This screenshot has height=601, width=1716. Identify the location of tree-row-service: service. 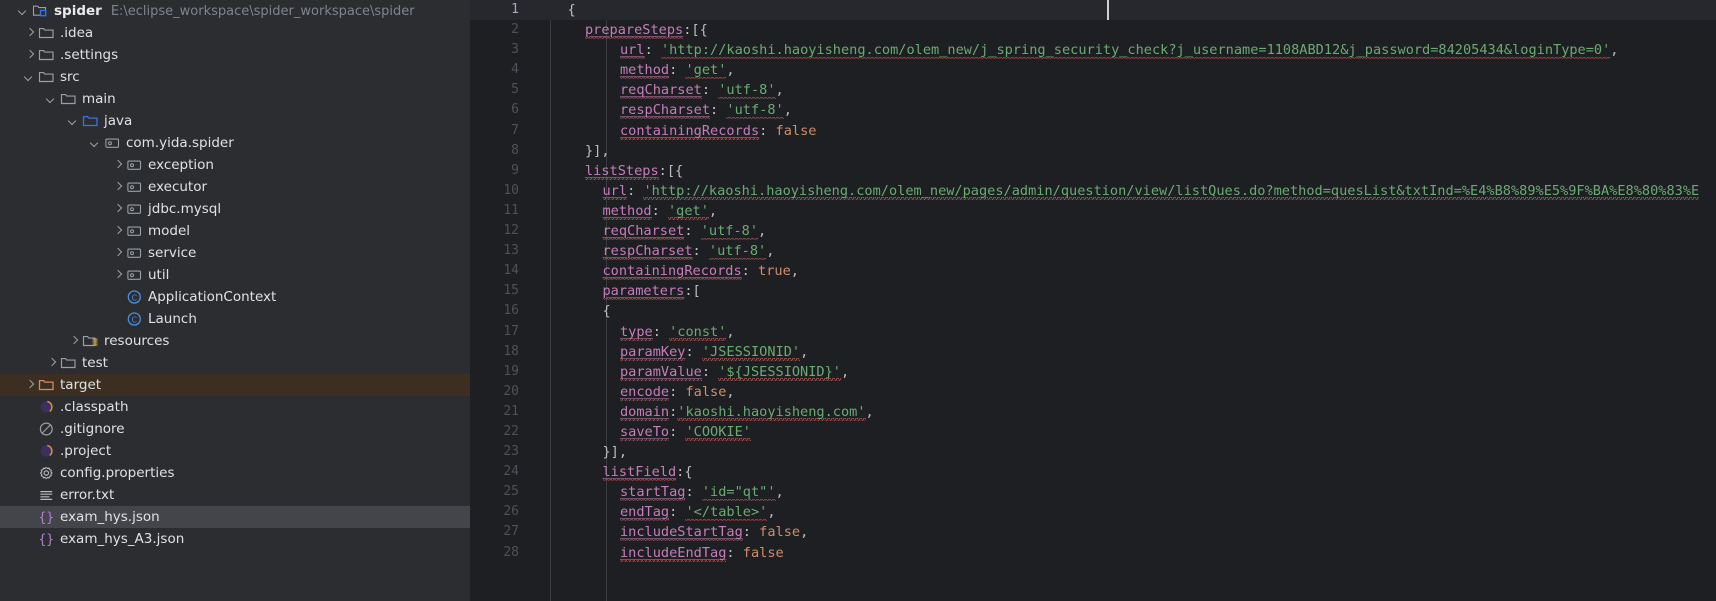
(235, 253).